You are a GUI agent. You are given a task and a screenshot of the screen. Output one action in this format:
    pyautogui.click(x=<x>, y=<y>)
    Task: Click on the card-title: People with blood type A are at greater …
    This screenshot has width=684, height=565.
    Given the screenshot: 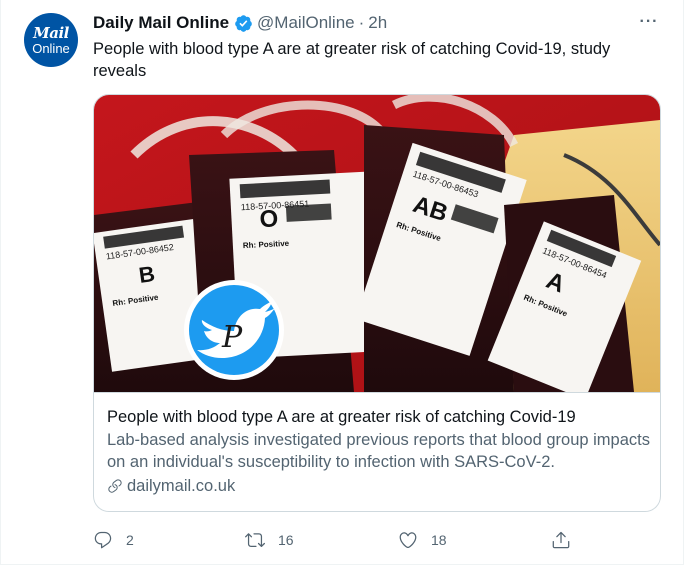 What is the action you would take?
    pyautogui.click(x=341, y=417)
    